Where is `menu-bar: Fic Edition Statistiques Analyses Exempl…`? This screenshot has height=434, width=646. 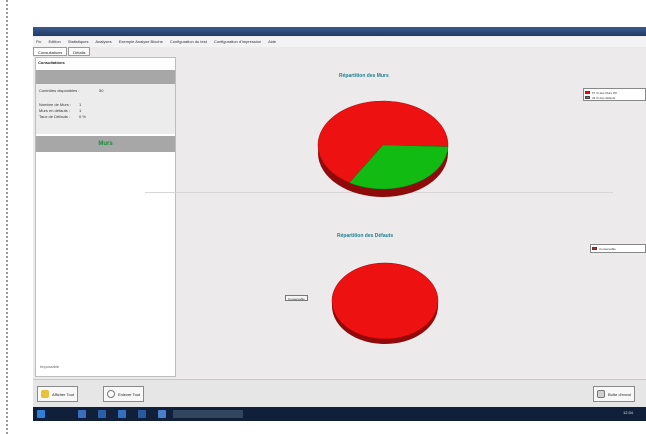
menu-bar: Fic Edition Statistiques Analyses Exempl… is located at coordinates (339, 42).